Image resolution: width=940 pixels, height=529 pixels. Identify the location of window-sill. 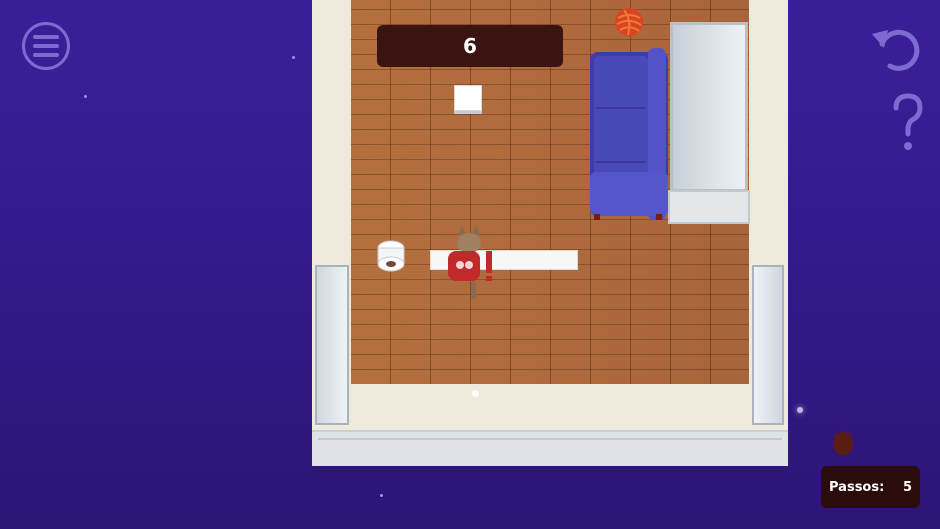
(709, 207).